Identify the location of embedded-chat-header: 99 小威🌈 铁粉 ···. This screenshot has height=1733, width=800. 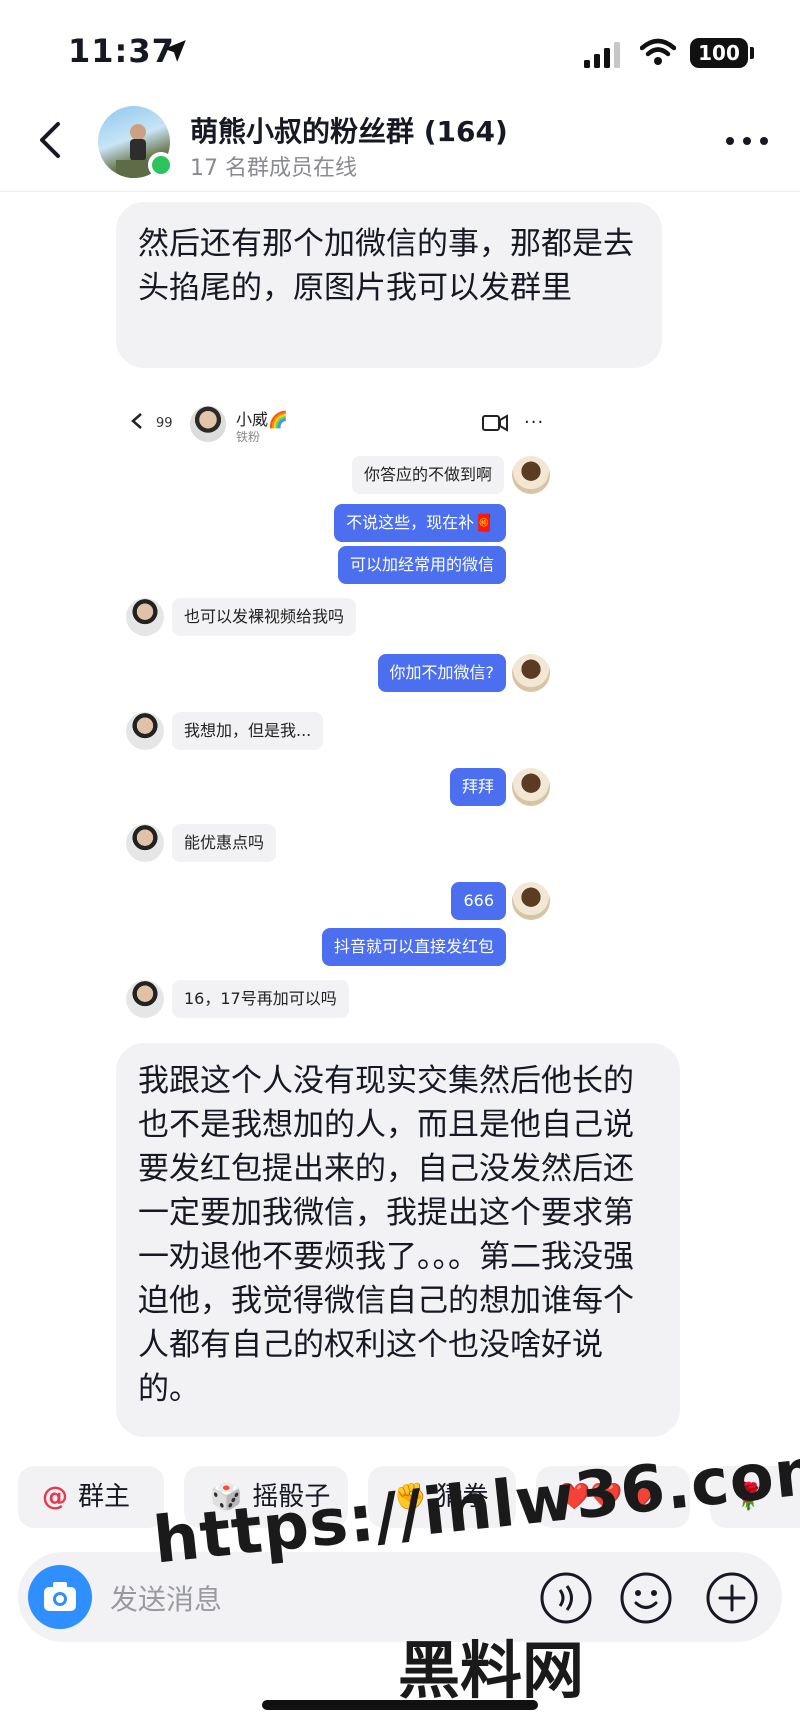
(340, 420).